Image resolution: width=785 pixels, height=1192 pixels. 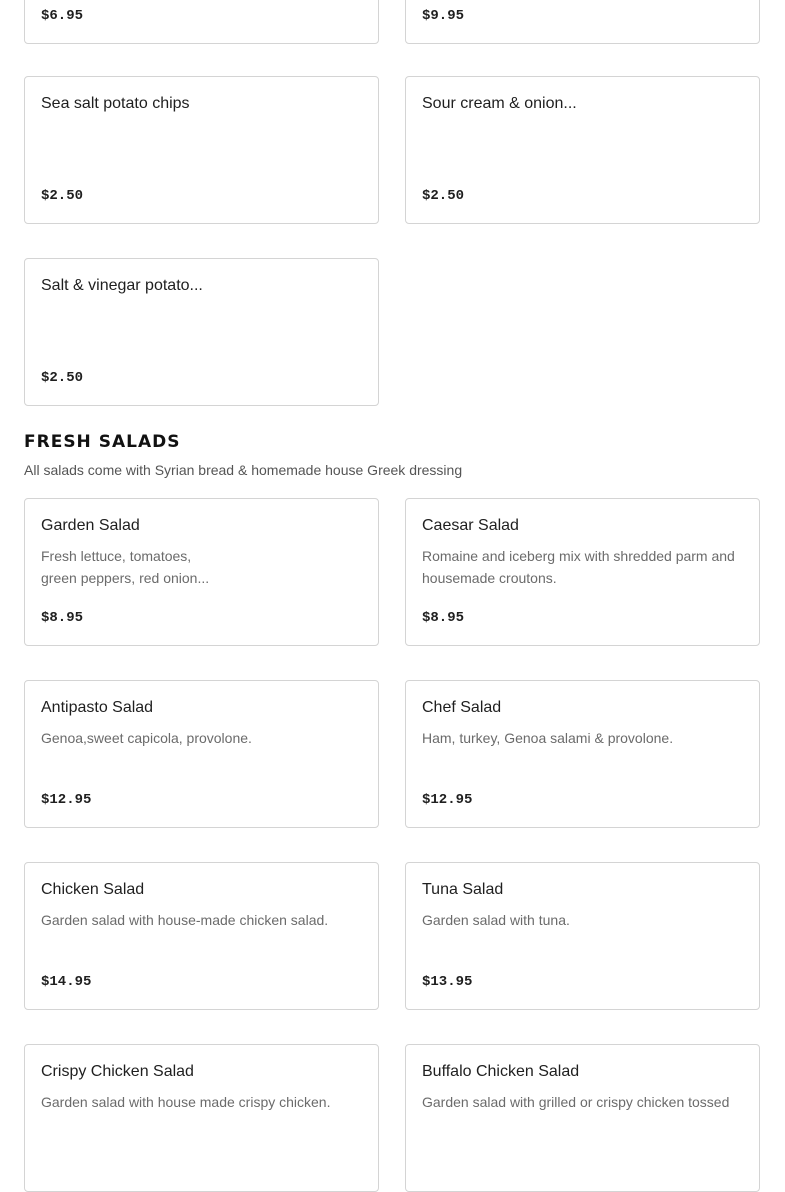 What do you see at coordinates (583, 920) in the screenshot?
I see `item-description: Garden salad with tuna.` at bounding box center [583, 920].